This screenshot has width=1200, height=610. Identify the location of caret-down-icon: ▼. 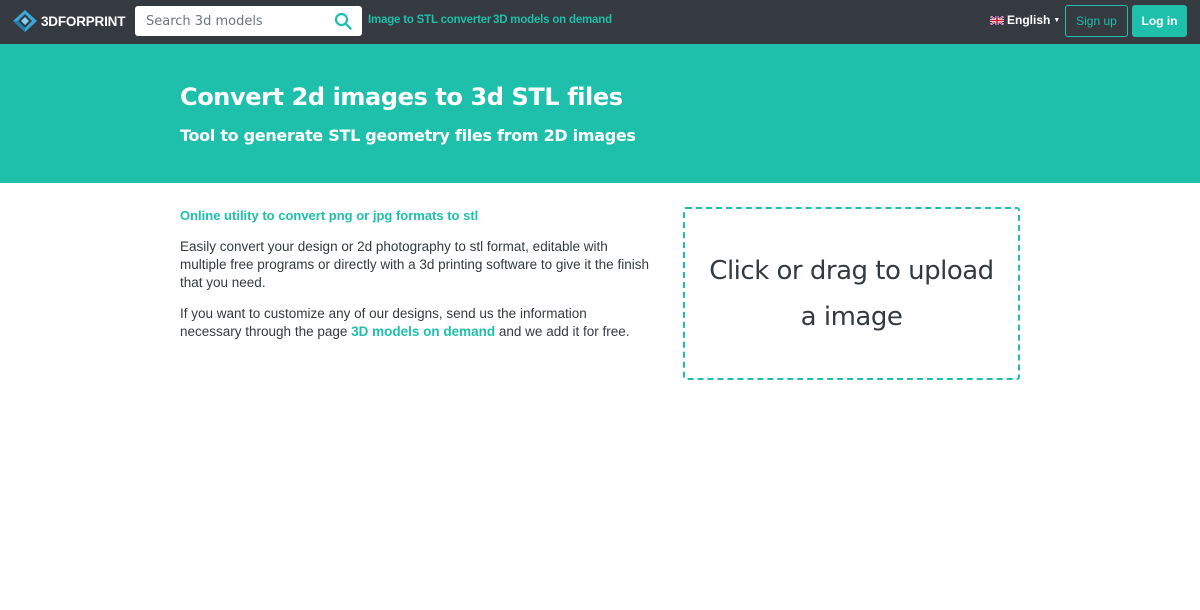
(1057, 20).